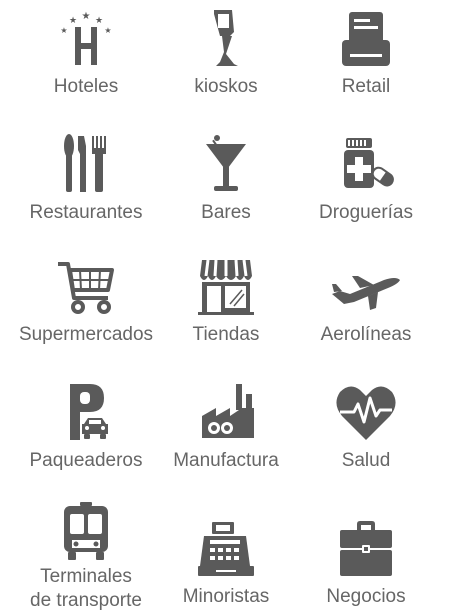 This screenshot has width=451, height=612. I want to click on category-kioskos: kioskos, so click(226, 52).